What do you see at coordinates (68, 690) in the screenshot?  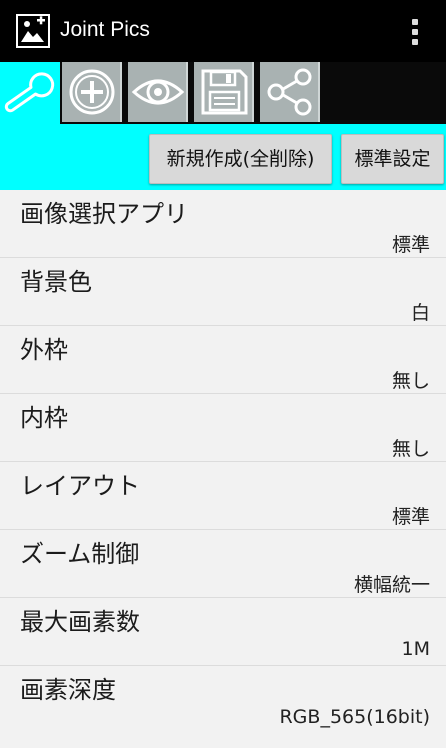 I see `setting-label: 画素深度` at bounding box center [68, 690].